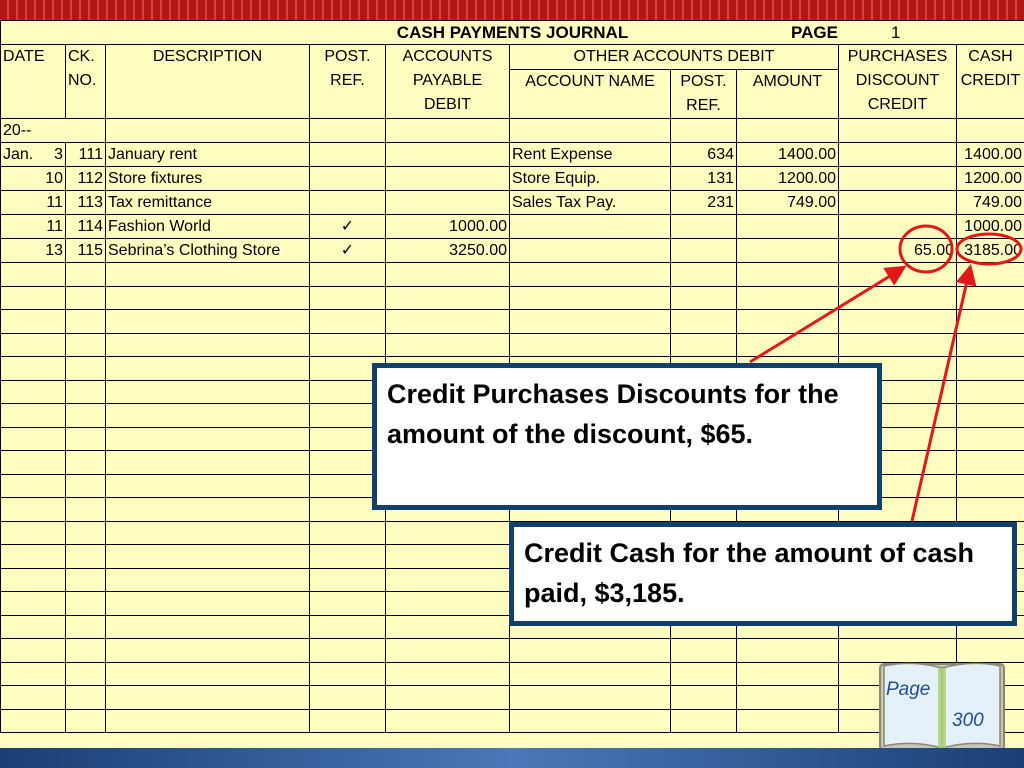  Describe the element at coordinates (53, 130) in the screenshot. I see `year-cell: 20--` at that location.